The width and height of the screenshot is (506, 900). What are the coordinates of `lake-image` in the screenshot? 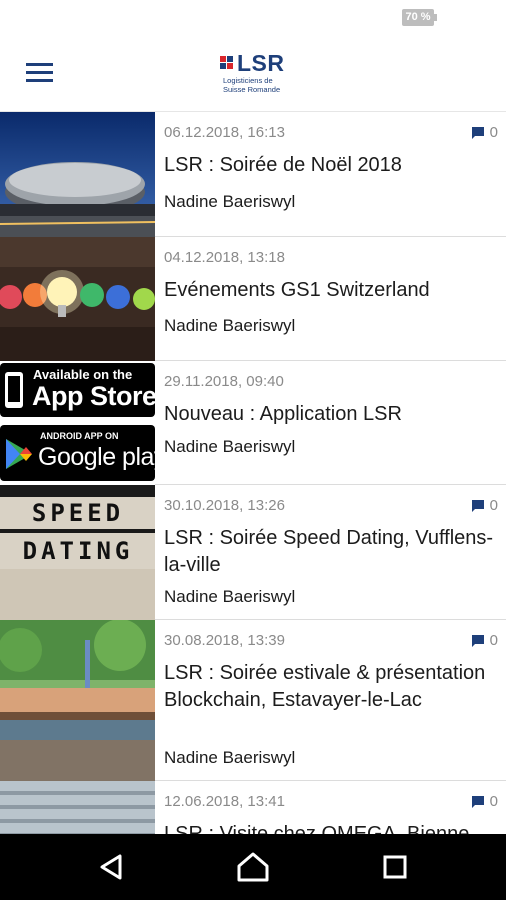 It's located at (77, 700).